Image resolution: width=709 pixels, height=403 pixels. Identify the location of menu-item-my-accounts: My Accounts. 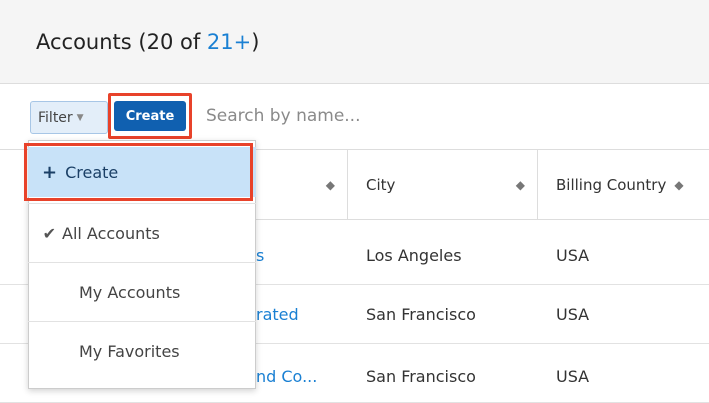
(142, 292).